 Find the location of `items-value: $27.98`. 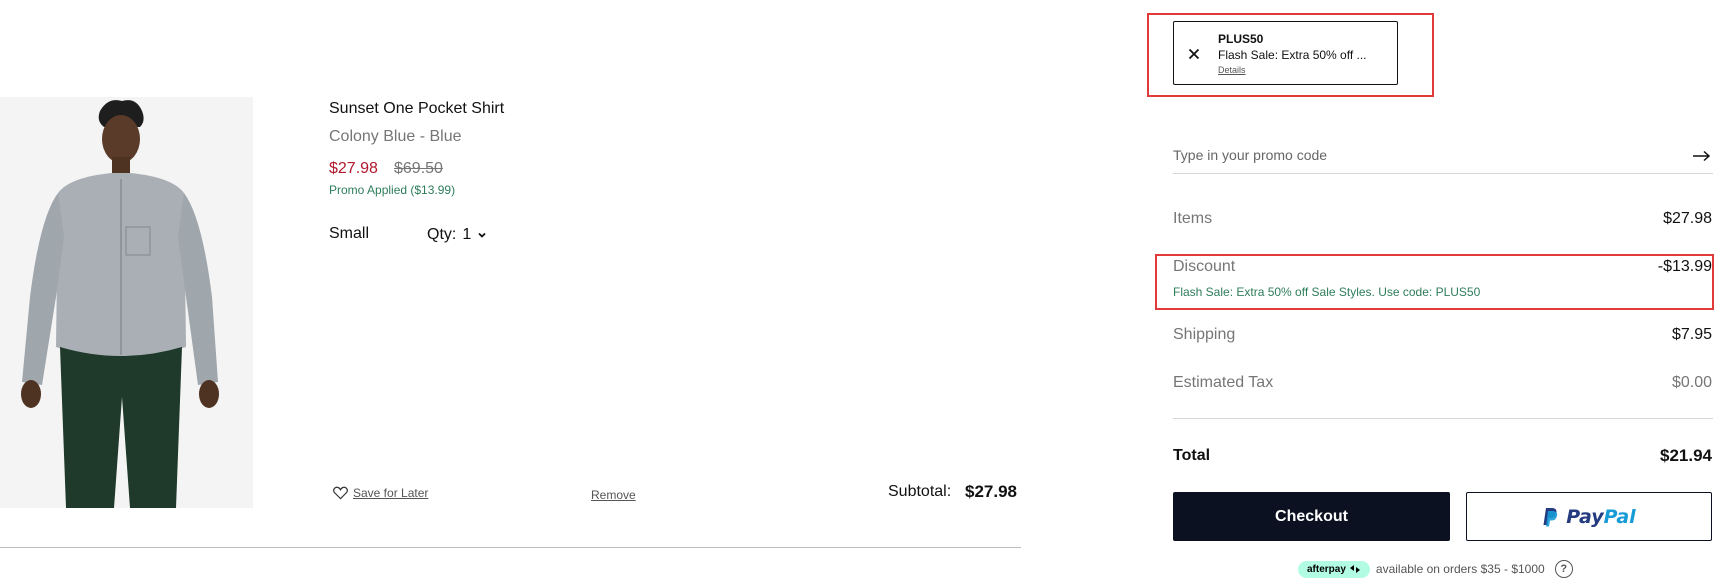

items-value: $27.98 is located at coordinates (1687, 218).